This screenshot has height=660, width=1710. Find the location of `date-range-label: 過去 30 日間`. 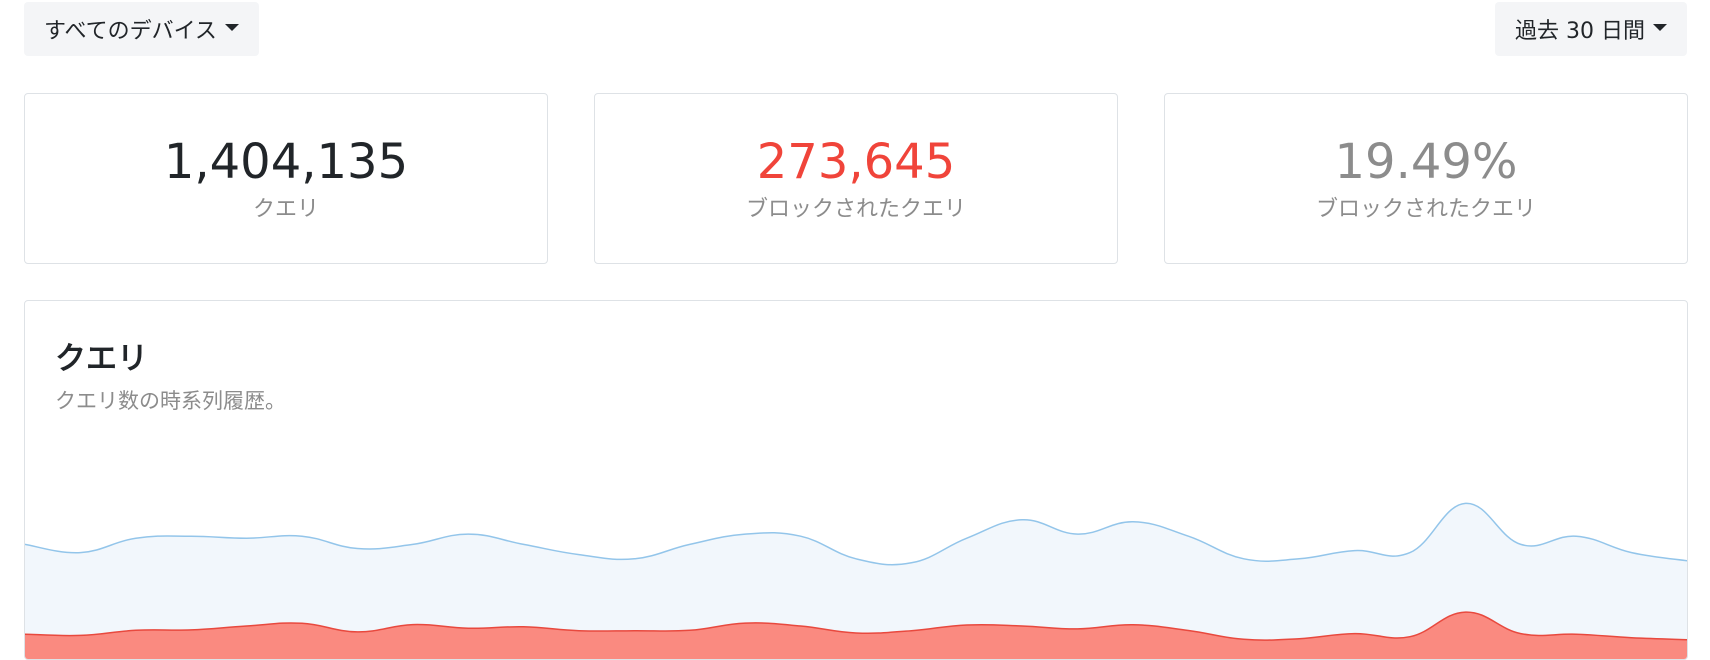

date-range-label: 過去 30 日間 is located at coordinates (1580, 31).